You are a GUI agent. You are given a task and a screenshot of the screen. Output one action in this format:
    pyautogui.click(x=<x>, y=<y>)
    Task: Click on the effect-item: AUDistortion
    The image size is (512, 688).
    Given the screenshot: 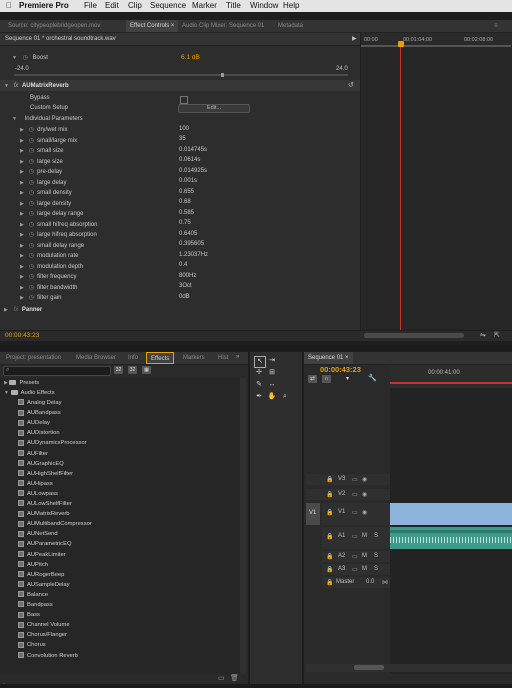 What is the action you would take?
    pyautogui.click(x=39, y=433)
    